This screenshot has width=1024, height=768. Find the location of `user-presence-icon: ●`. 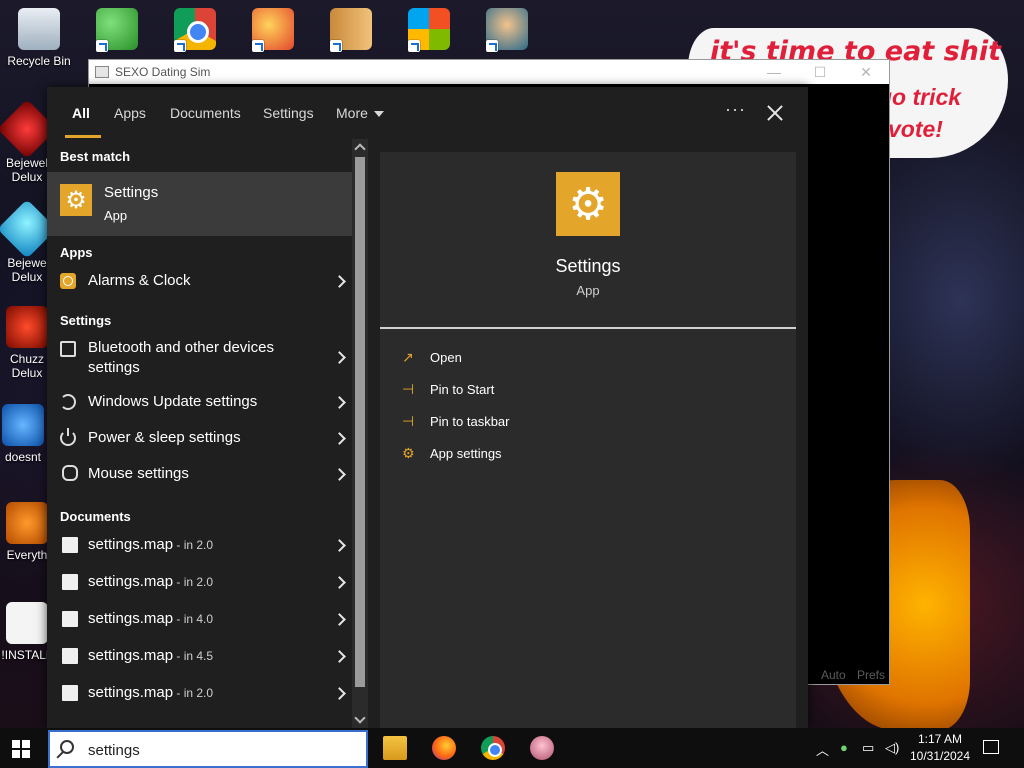

user-presence-icon: ● is located at coordinates (844, 747).